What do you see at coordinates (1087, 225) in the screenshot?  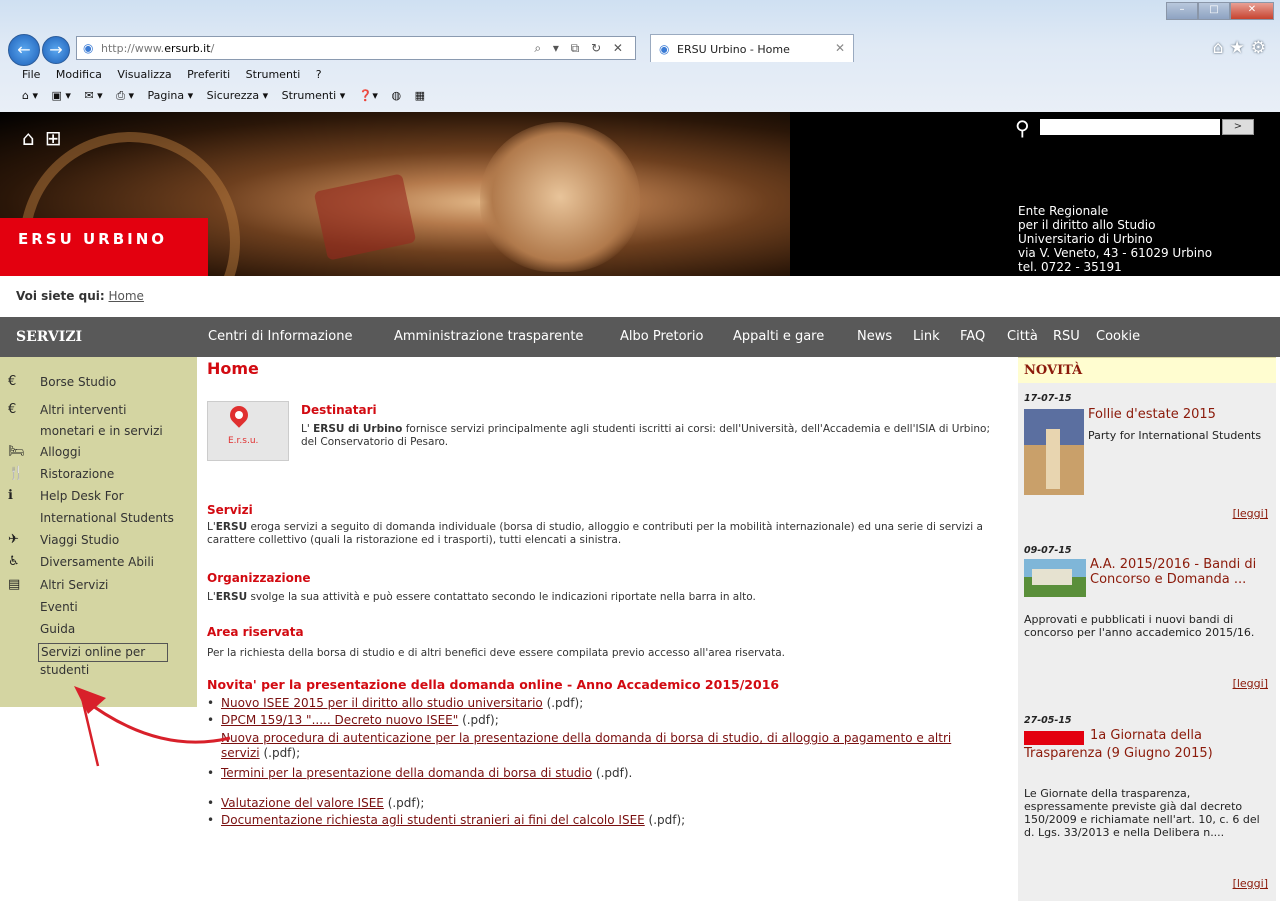 I see `info-line: per il diritto allo Studio` at bounding box center [1087, 225].